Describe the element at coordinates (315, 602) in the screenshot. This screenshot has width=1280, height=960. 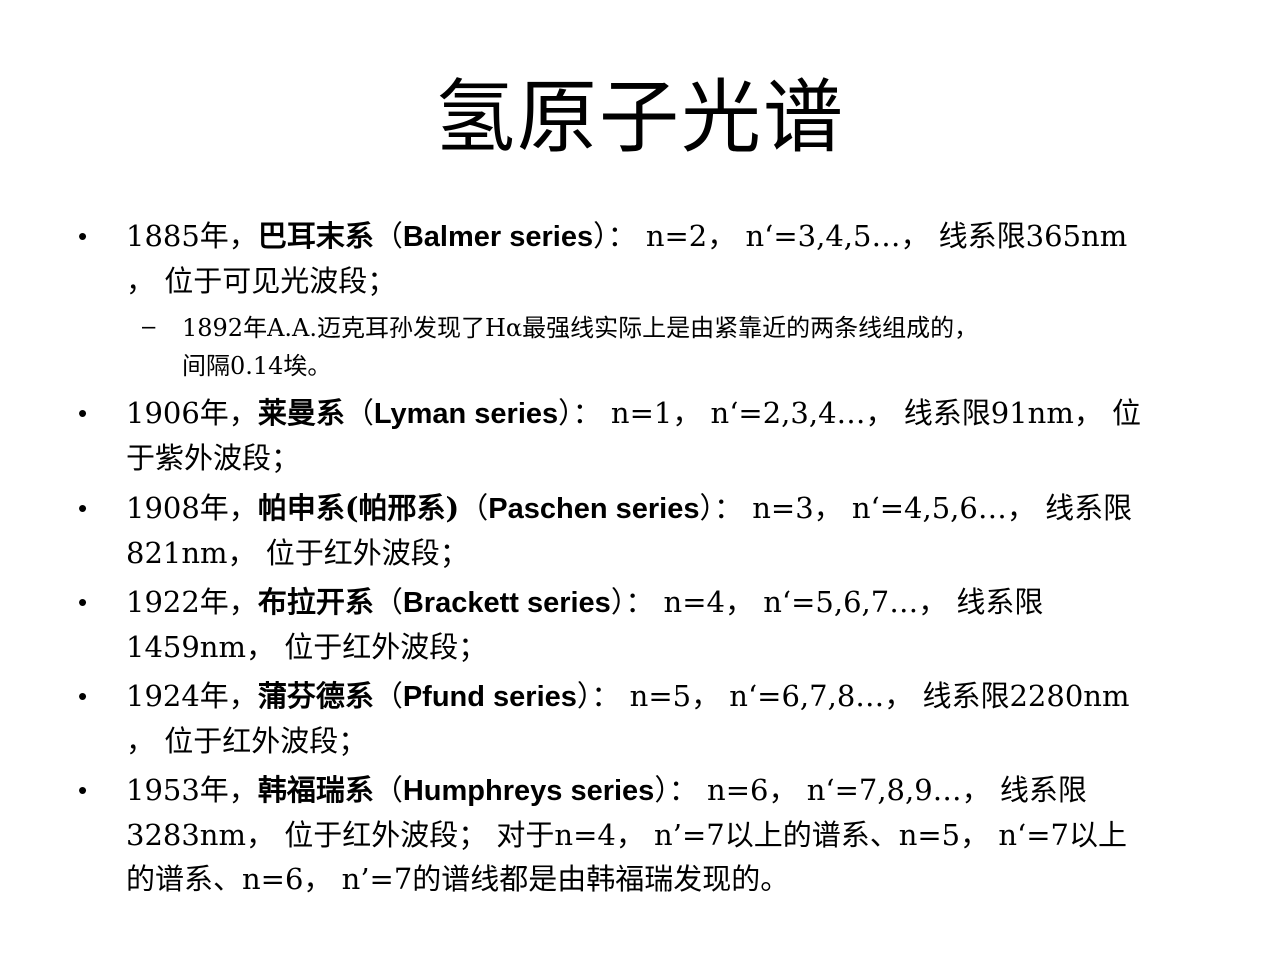
I see `series-name-cn: 布拉开系` at that location.